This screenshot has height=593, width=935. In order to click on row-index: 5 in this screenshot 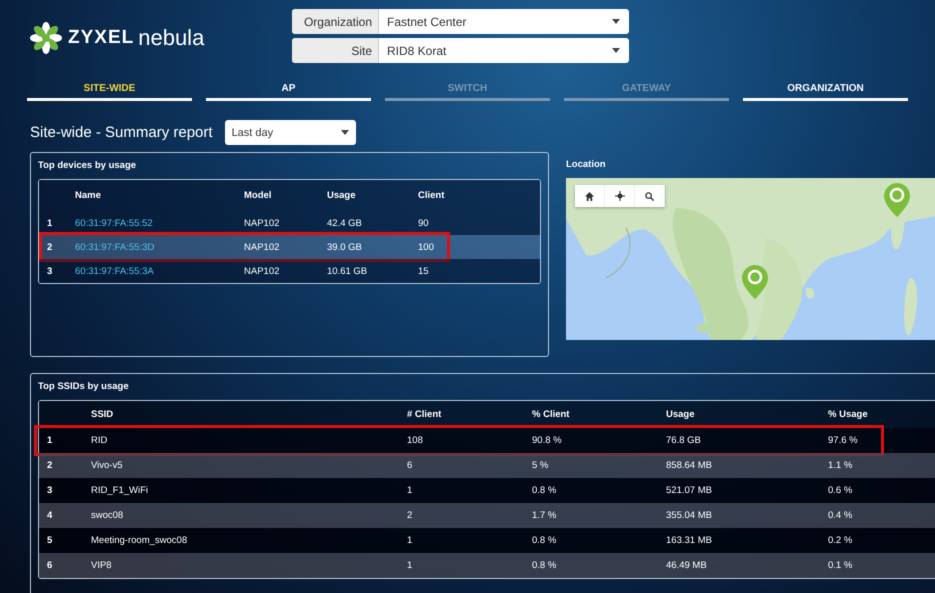, I will do `click(50, 540)`.